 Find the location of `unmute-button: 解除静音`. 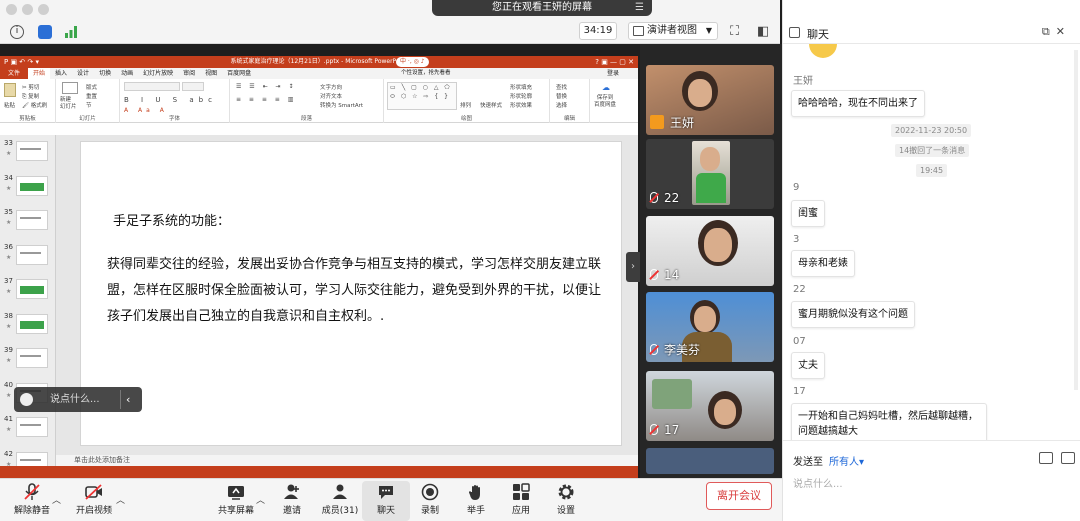

unmute-button: 解除静音 is located at coordinates (32, 501).